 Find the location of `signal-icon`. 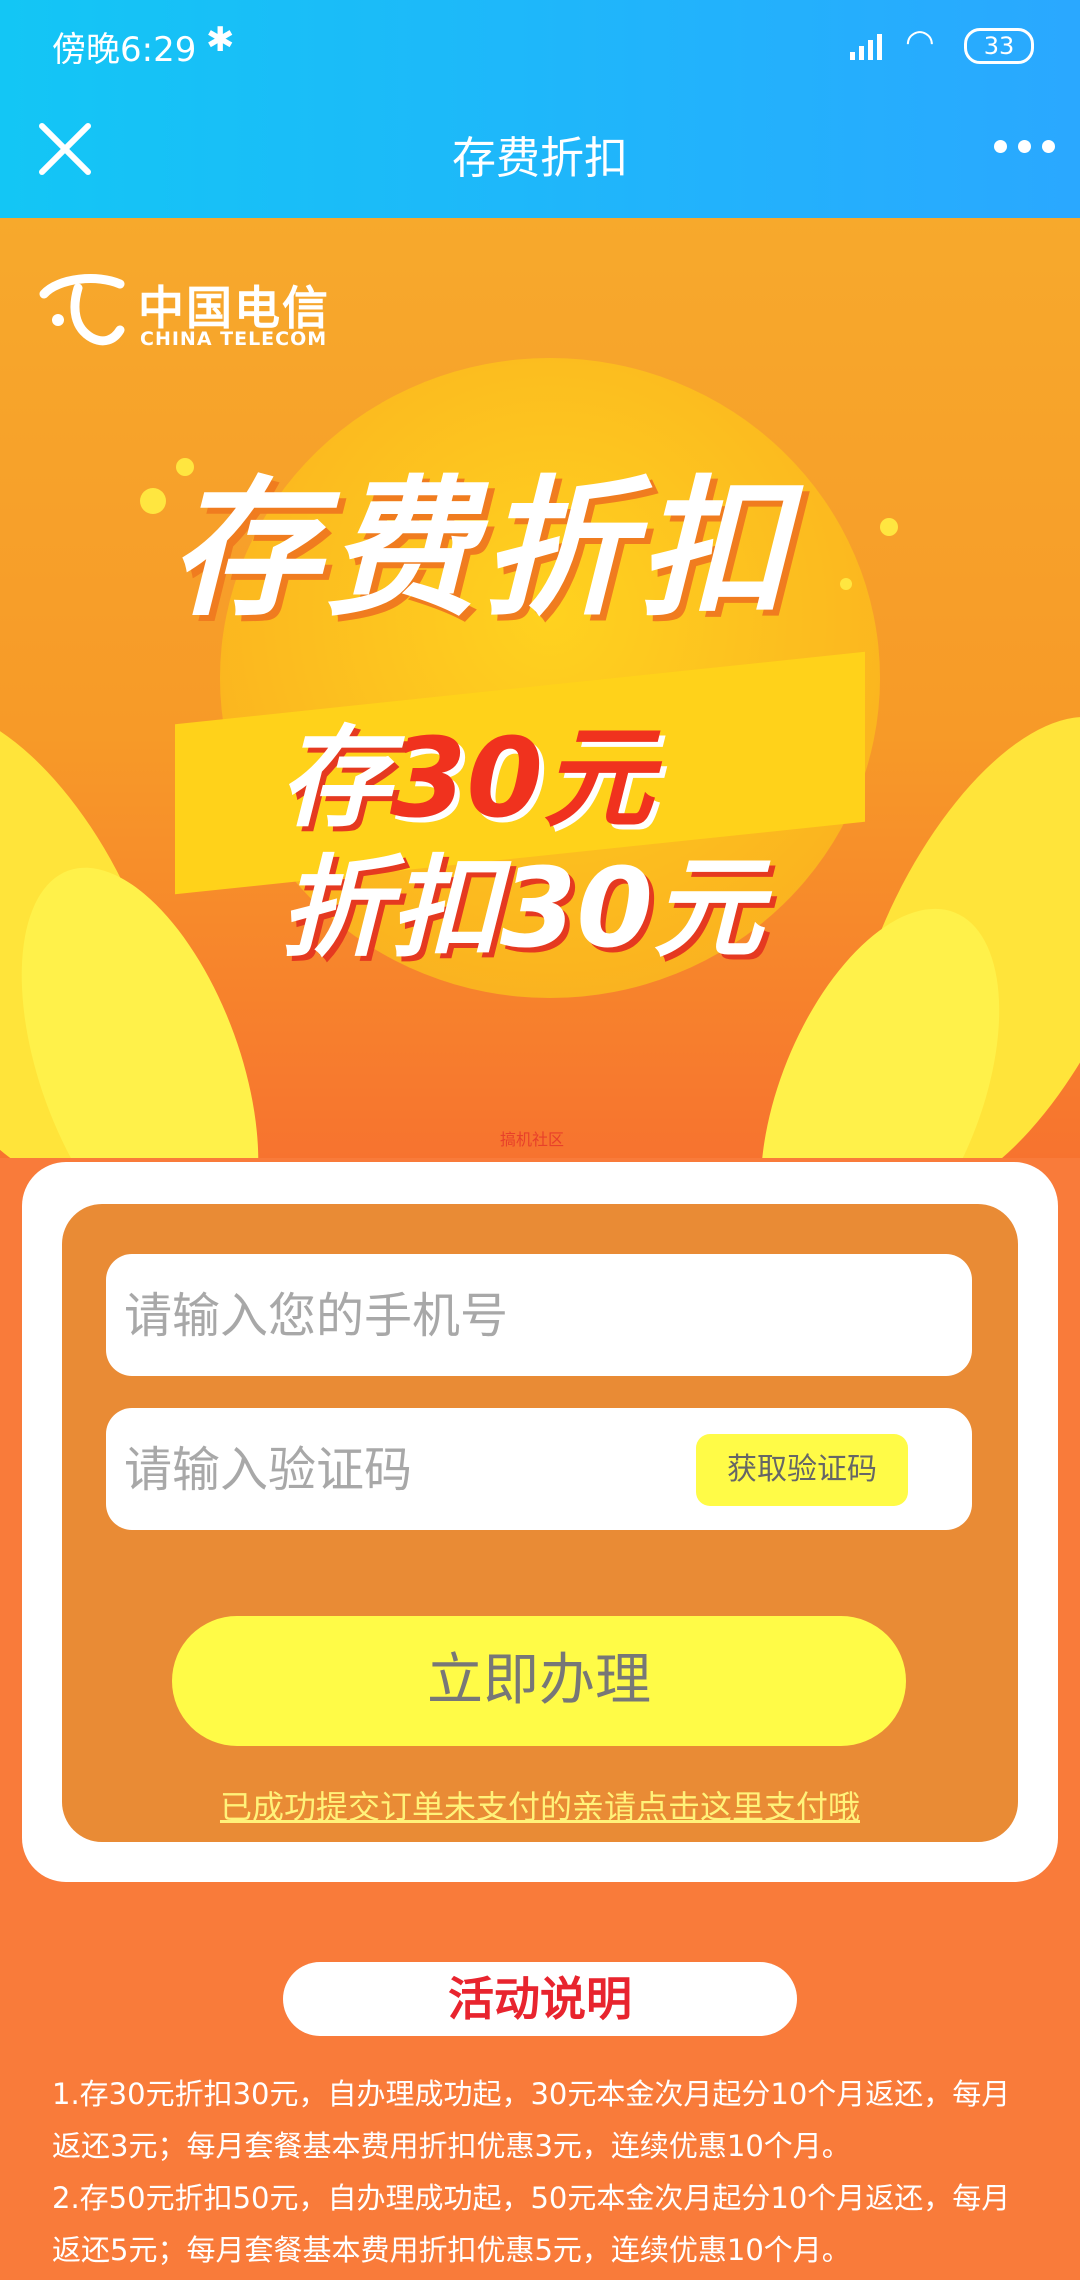

signal-icon is located at coordinates (870, 45).